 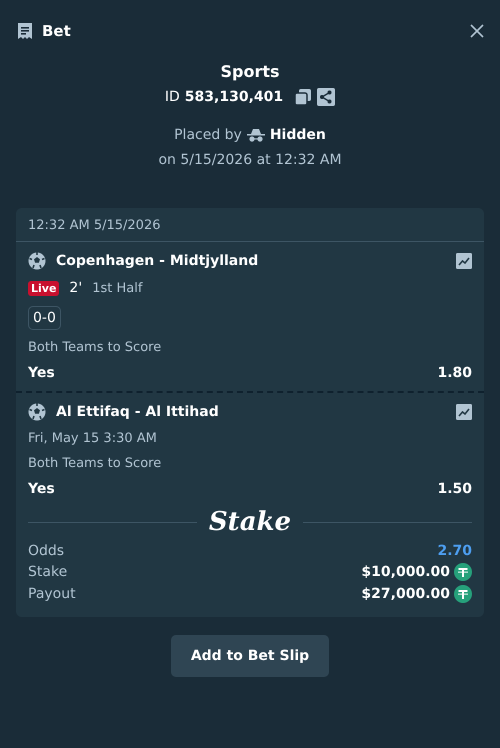 I want to click on receipt-icon, so click(x=25, y=31).